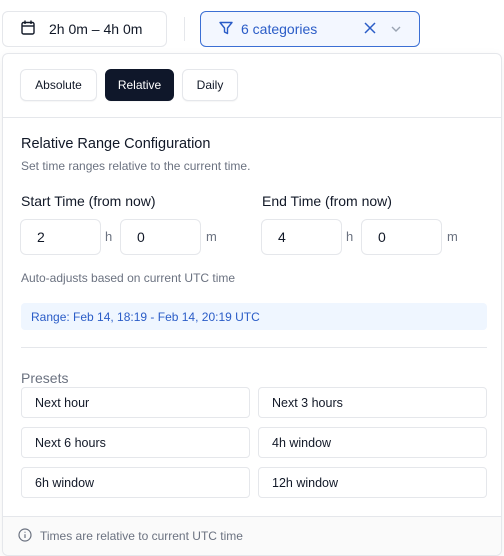 Image resolution: width=504 pixels, height=556 pixels. Describe the element at coordinates (254, 316) in the screenshot. I see `range-summary: Range: Feb 14, 18:19 - Feb 14, 20:19 UTC` at that location.